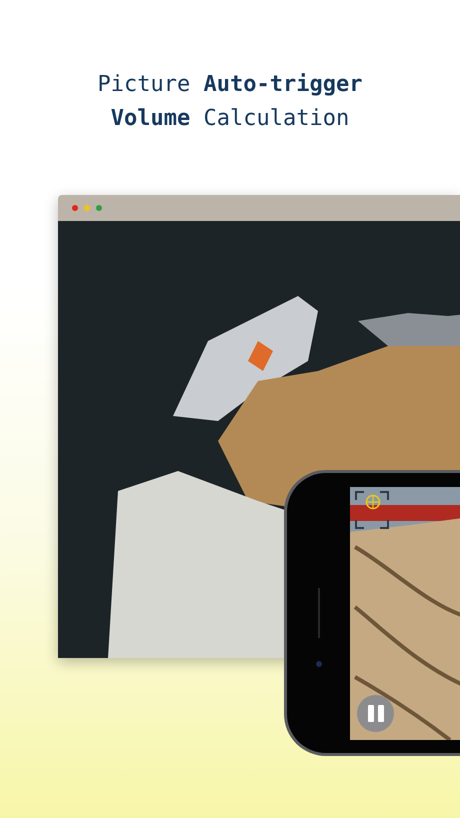  What do you see at coordinates (230, 85) in the screenshot?
I see `headline-text: Picture Auto-trigger` at bounding box center [230, 85].